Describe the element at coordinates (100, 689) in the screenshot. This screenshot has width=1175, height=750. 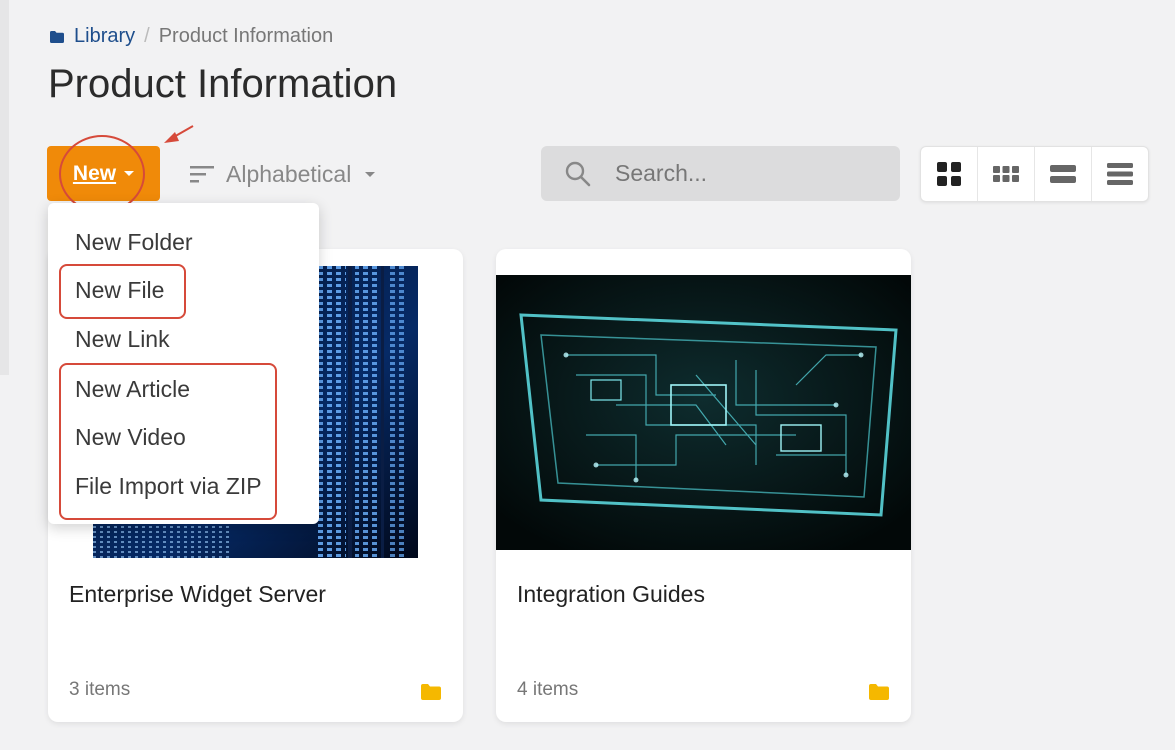
I see `card-item-count: 3 items` at that location.